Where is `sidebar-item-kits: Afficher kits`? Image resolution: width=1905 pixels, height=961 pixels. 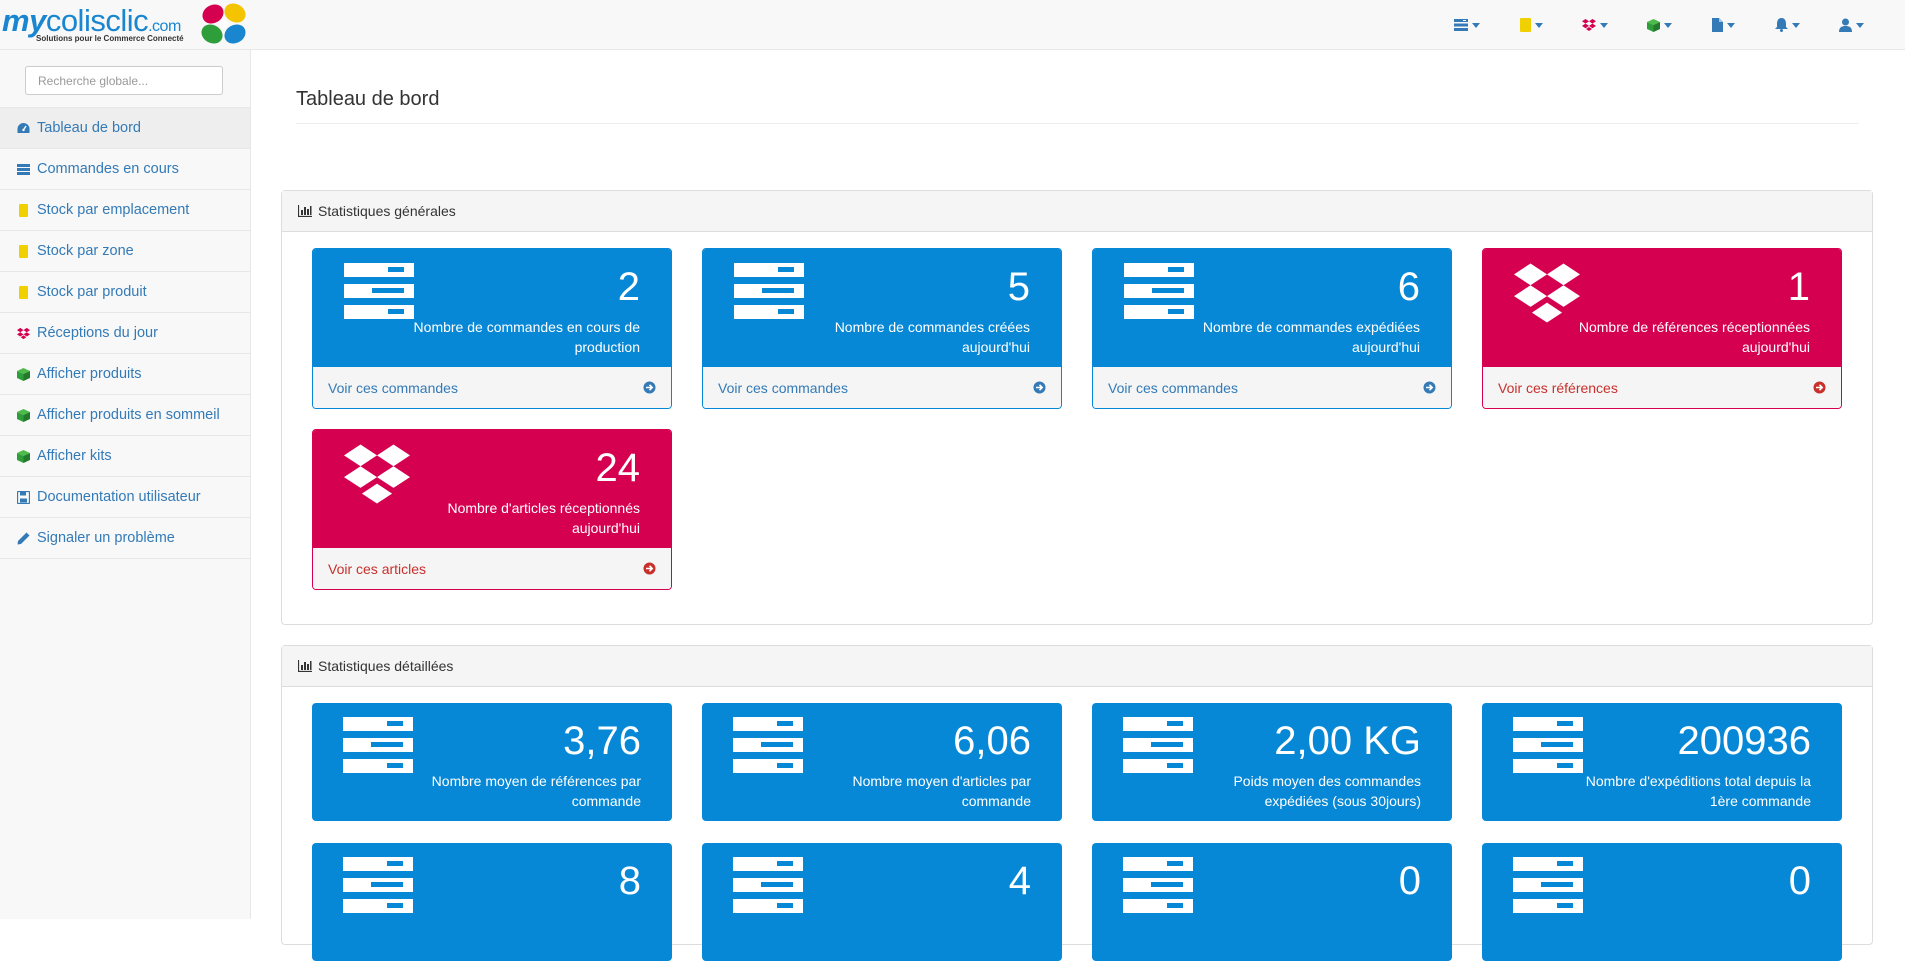
sidebar-item-kits: Afficher kits is located at coordinates (125, 456).